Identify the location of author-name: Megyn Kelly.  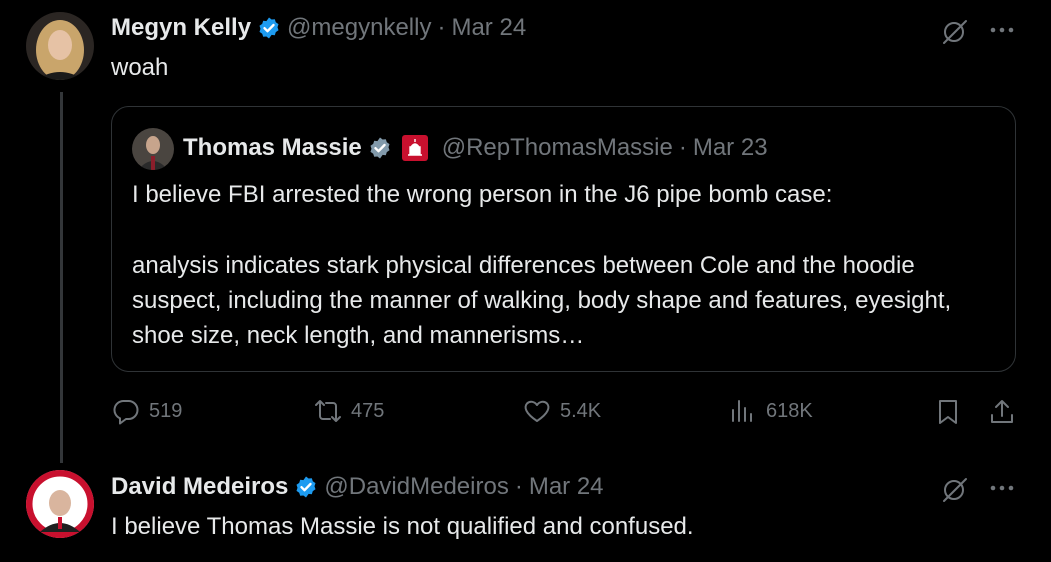
(181, 28).